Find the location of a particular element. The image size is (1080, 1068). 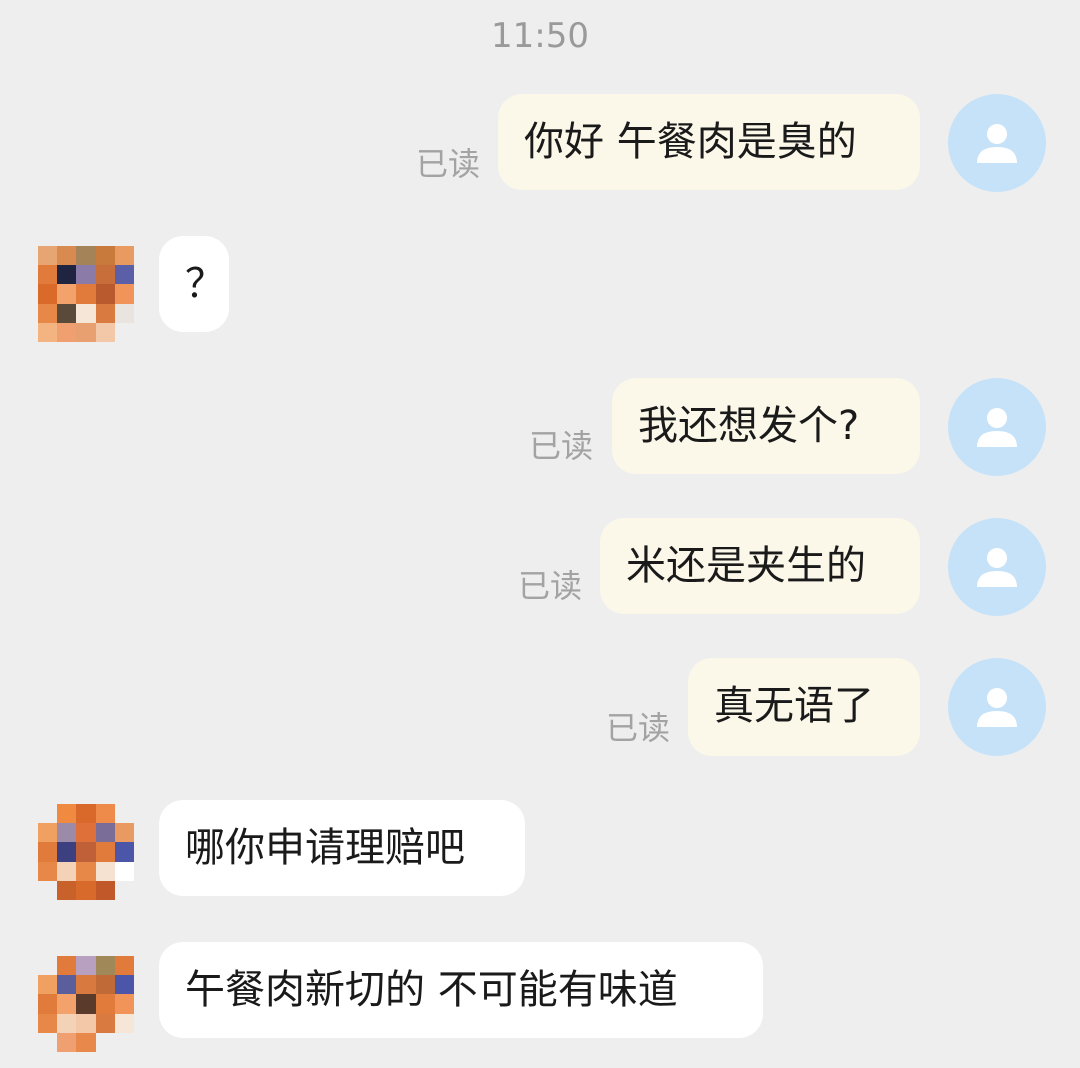

message-row: 午餐肉新切的 不可能有味道 is located at coordinates (540, 997).